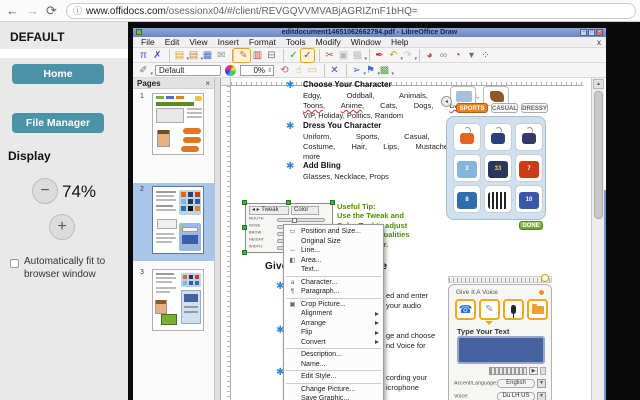 This screenshot has height=400, width=640. Describe the element at coordinates (51, 11) in the screenshot. I see `reload-icon: ⟳` at that location.